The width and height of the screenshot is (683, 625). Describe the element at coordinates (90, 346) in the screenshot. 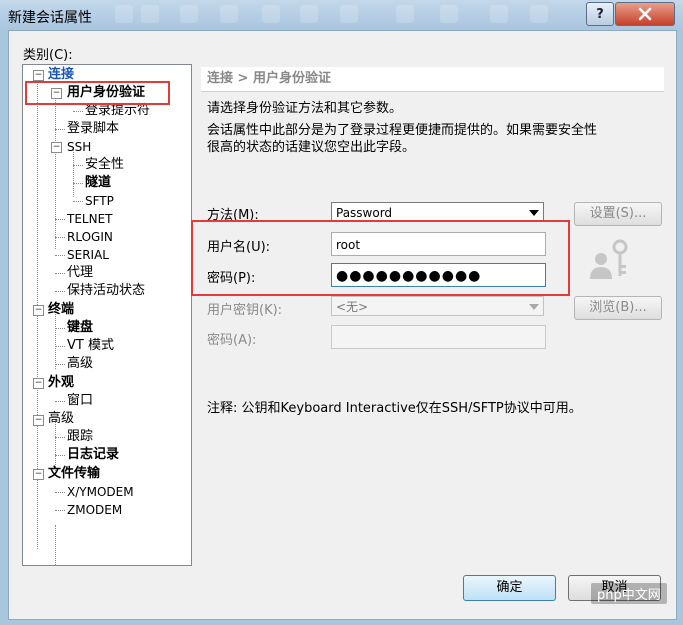

I see `tree-item-vt-mode: VT 模式` at that location.